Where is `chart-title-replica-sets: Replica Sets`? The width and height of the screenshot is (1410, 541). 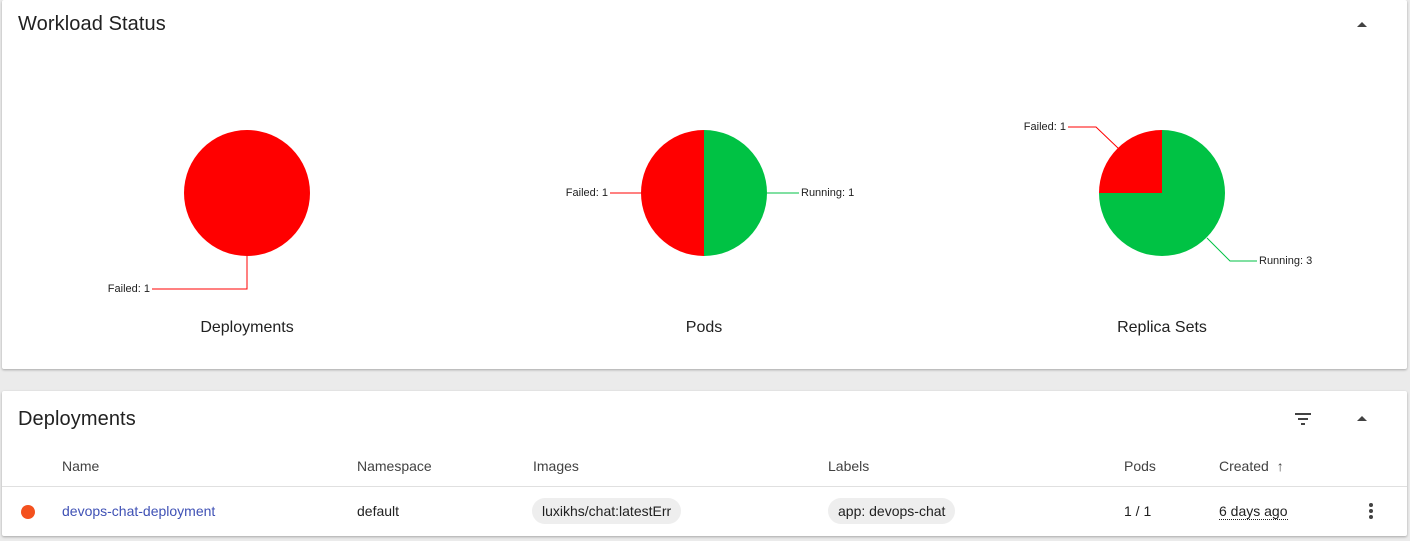 chart-title-replica-sets: Replica Sets is located at coordinates (1162, 327).